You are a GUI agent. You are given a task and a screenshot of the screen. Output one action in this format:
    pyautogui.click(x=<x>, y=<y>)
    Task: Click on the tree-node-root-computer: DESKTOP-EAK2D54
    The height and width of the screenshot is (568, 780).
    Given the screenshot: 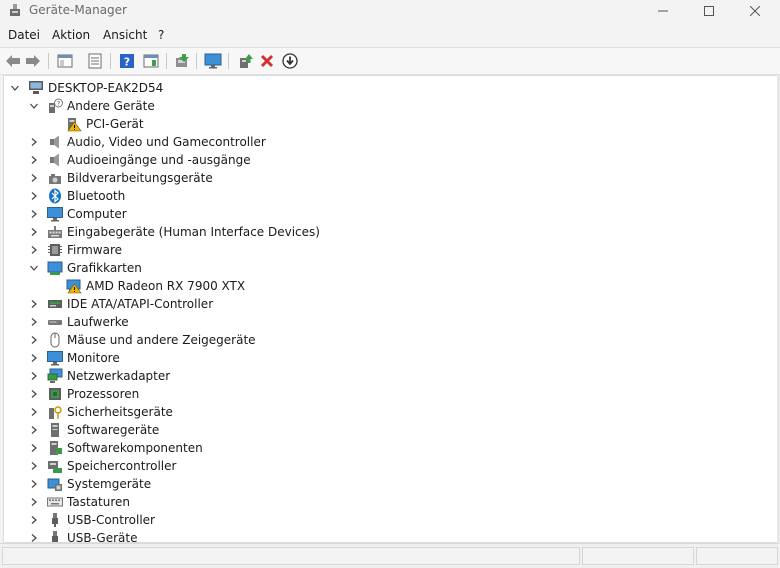 What is the action you would take?
    pyautogui.click(x=86, y=88)
    